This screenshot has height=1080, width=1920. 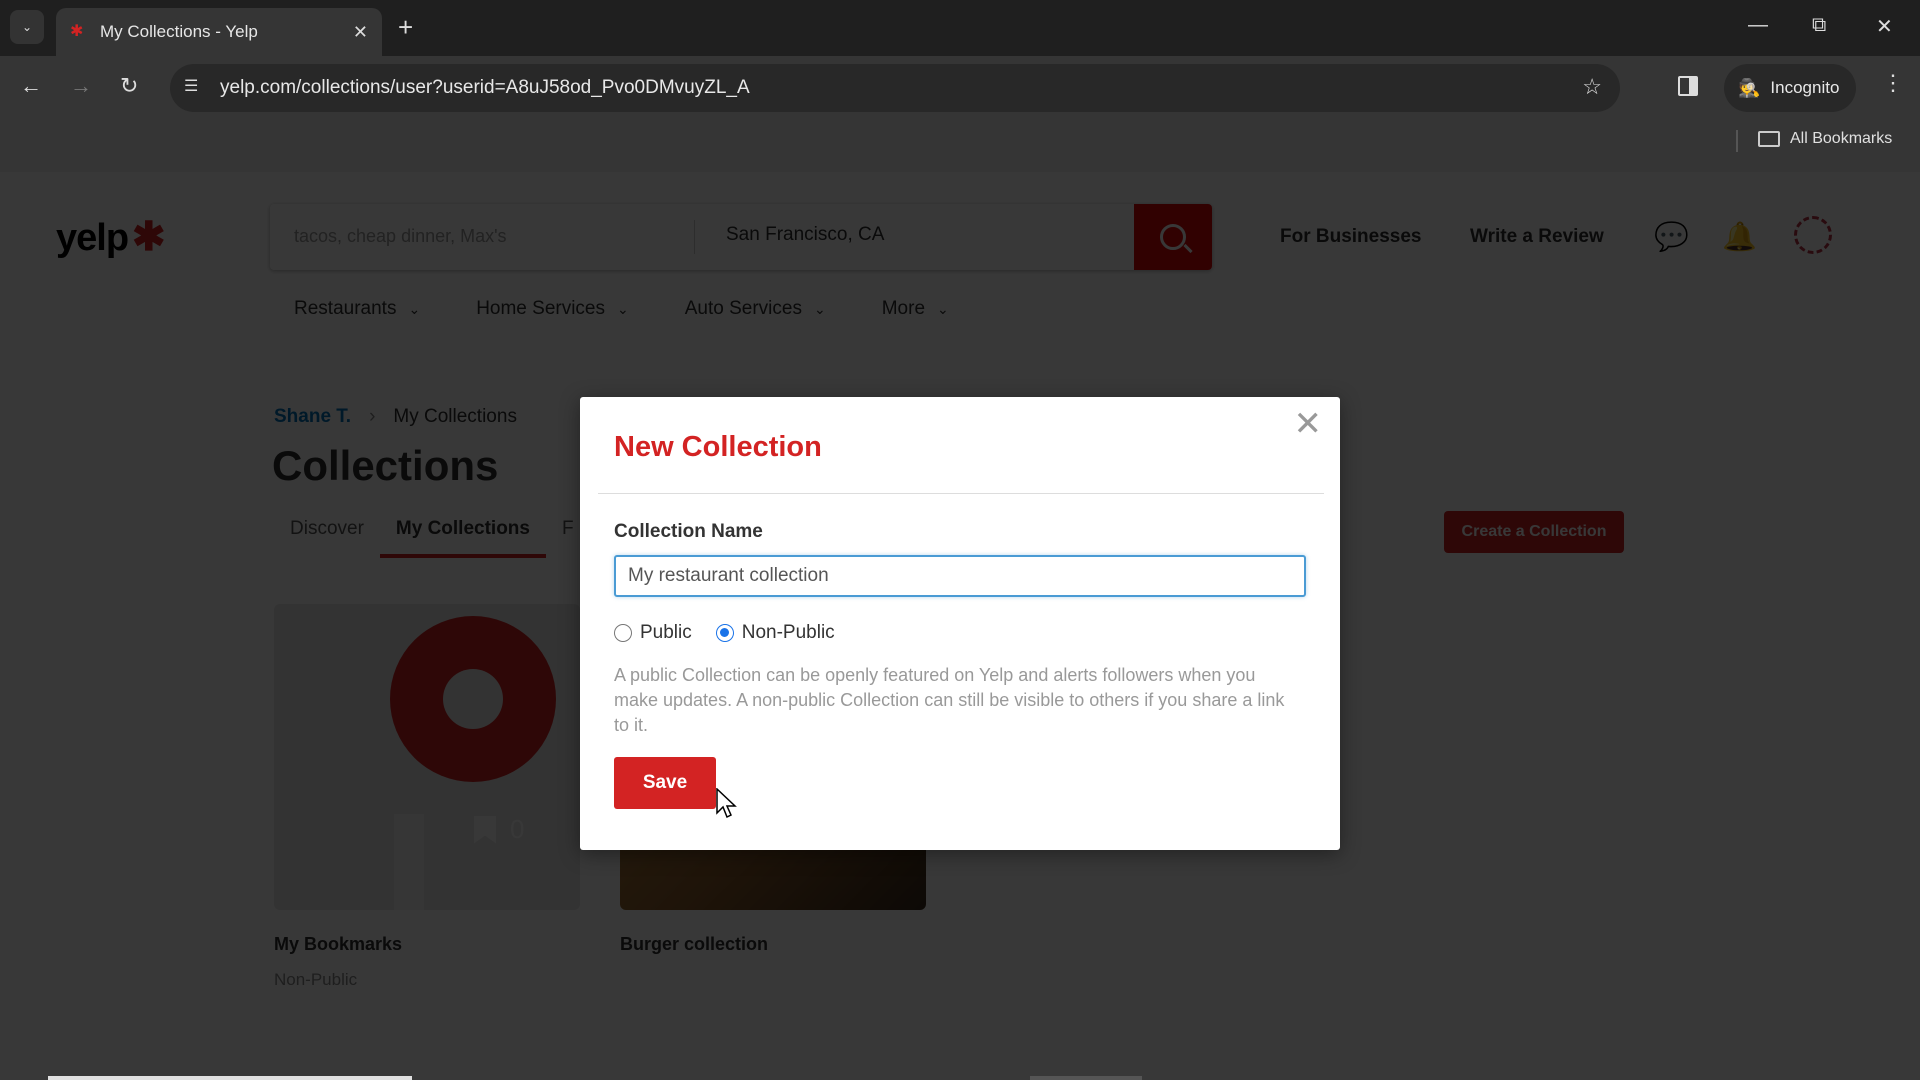 I want to click on radio-nonpublic-option: Non-Public, so click(x=775, y=633).